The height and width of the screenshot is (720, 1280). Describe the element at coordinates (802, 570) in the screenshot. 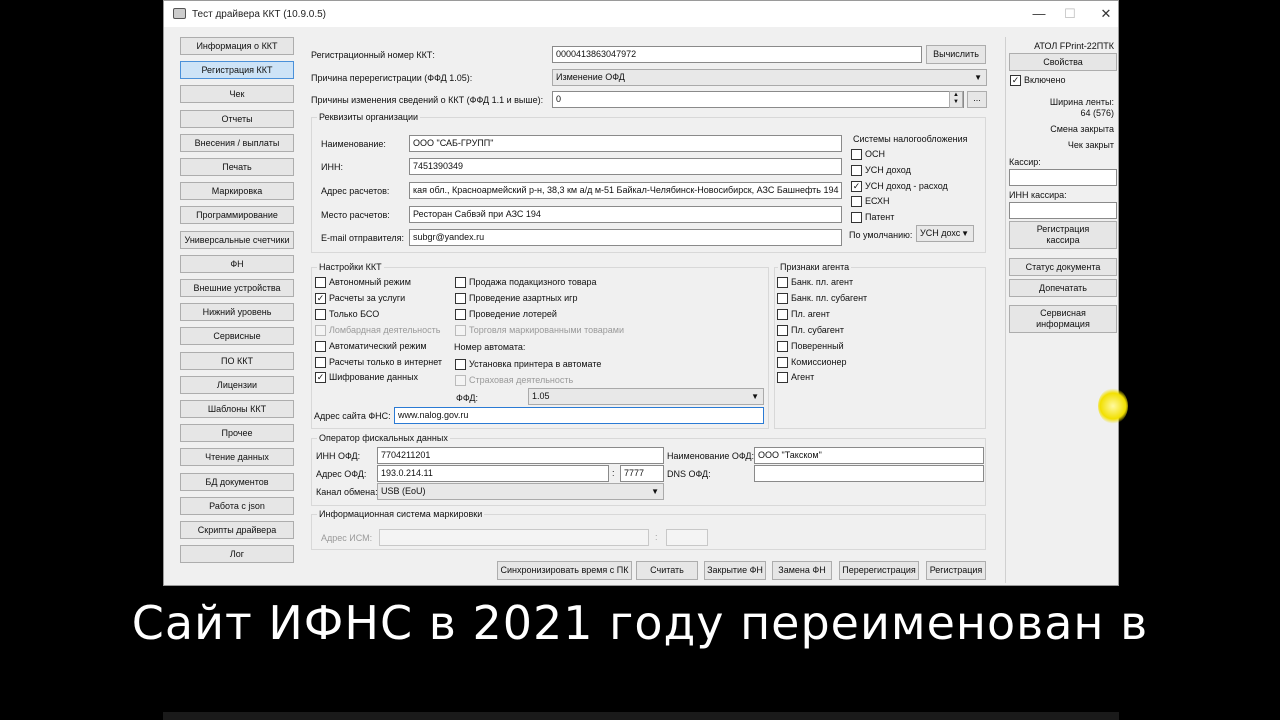

I see `replace-fn-button: Замена ФН` at that location.